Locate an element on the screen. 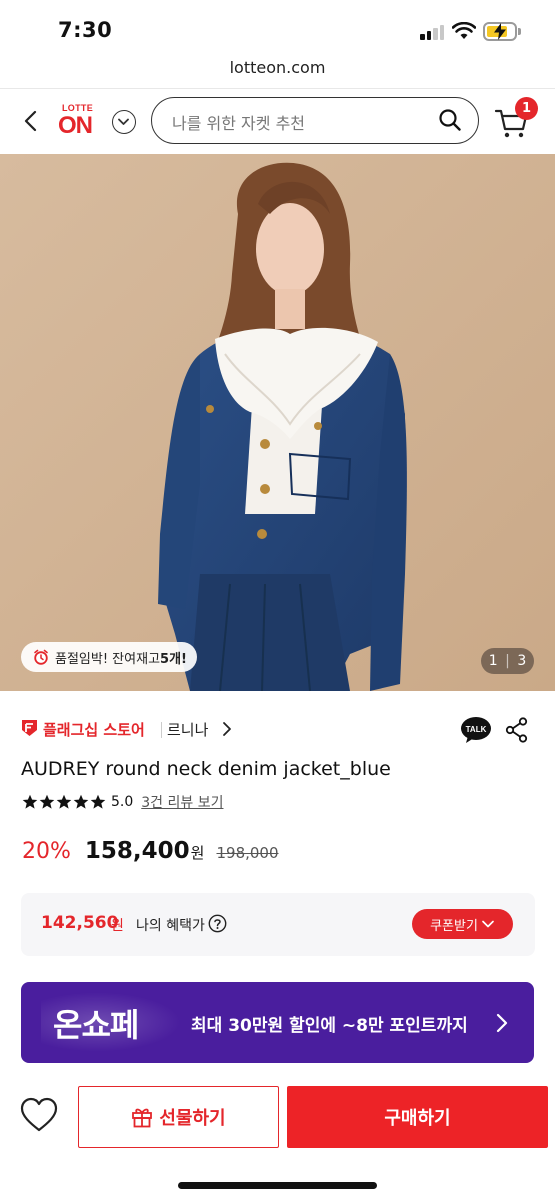 Image resolution: width=555 pixels, height=1200 pixels. rating-score: 5.0 is located at coordinates (122, 802).